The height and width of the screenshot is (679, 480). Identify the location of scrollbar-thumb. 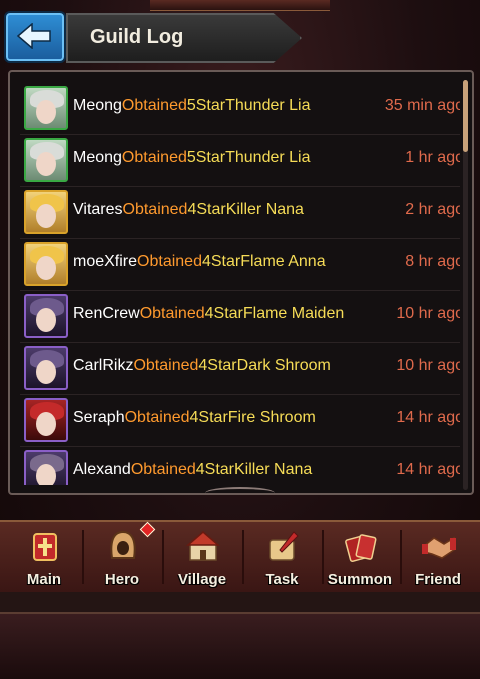
(465, 116).